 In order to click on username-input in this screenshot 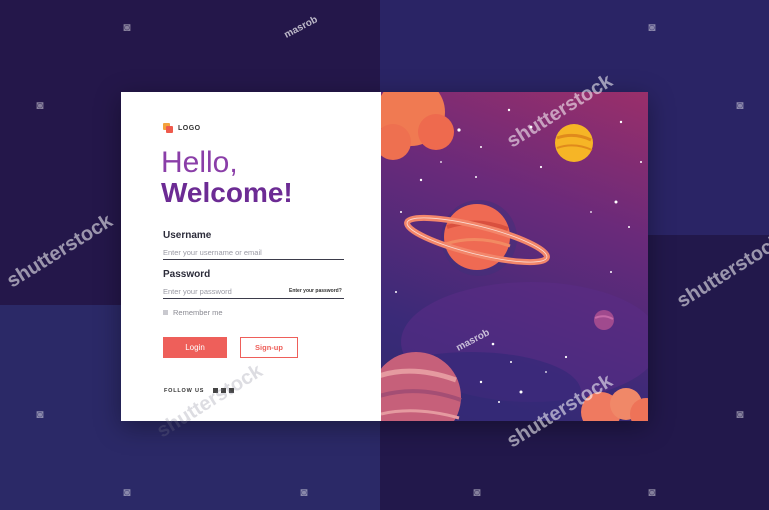, I will do `click(253, 253)`.